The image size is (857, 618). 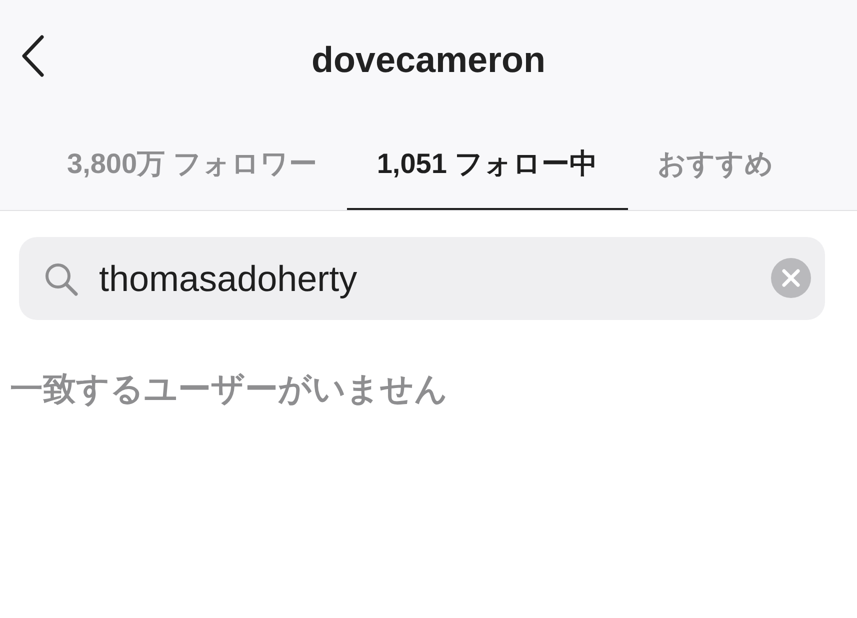 I want to click on tab: 1,051 フォロー中, so click(x=487, y=165).